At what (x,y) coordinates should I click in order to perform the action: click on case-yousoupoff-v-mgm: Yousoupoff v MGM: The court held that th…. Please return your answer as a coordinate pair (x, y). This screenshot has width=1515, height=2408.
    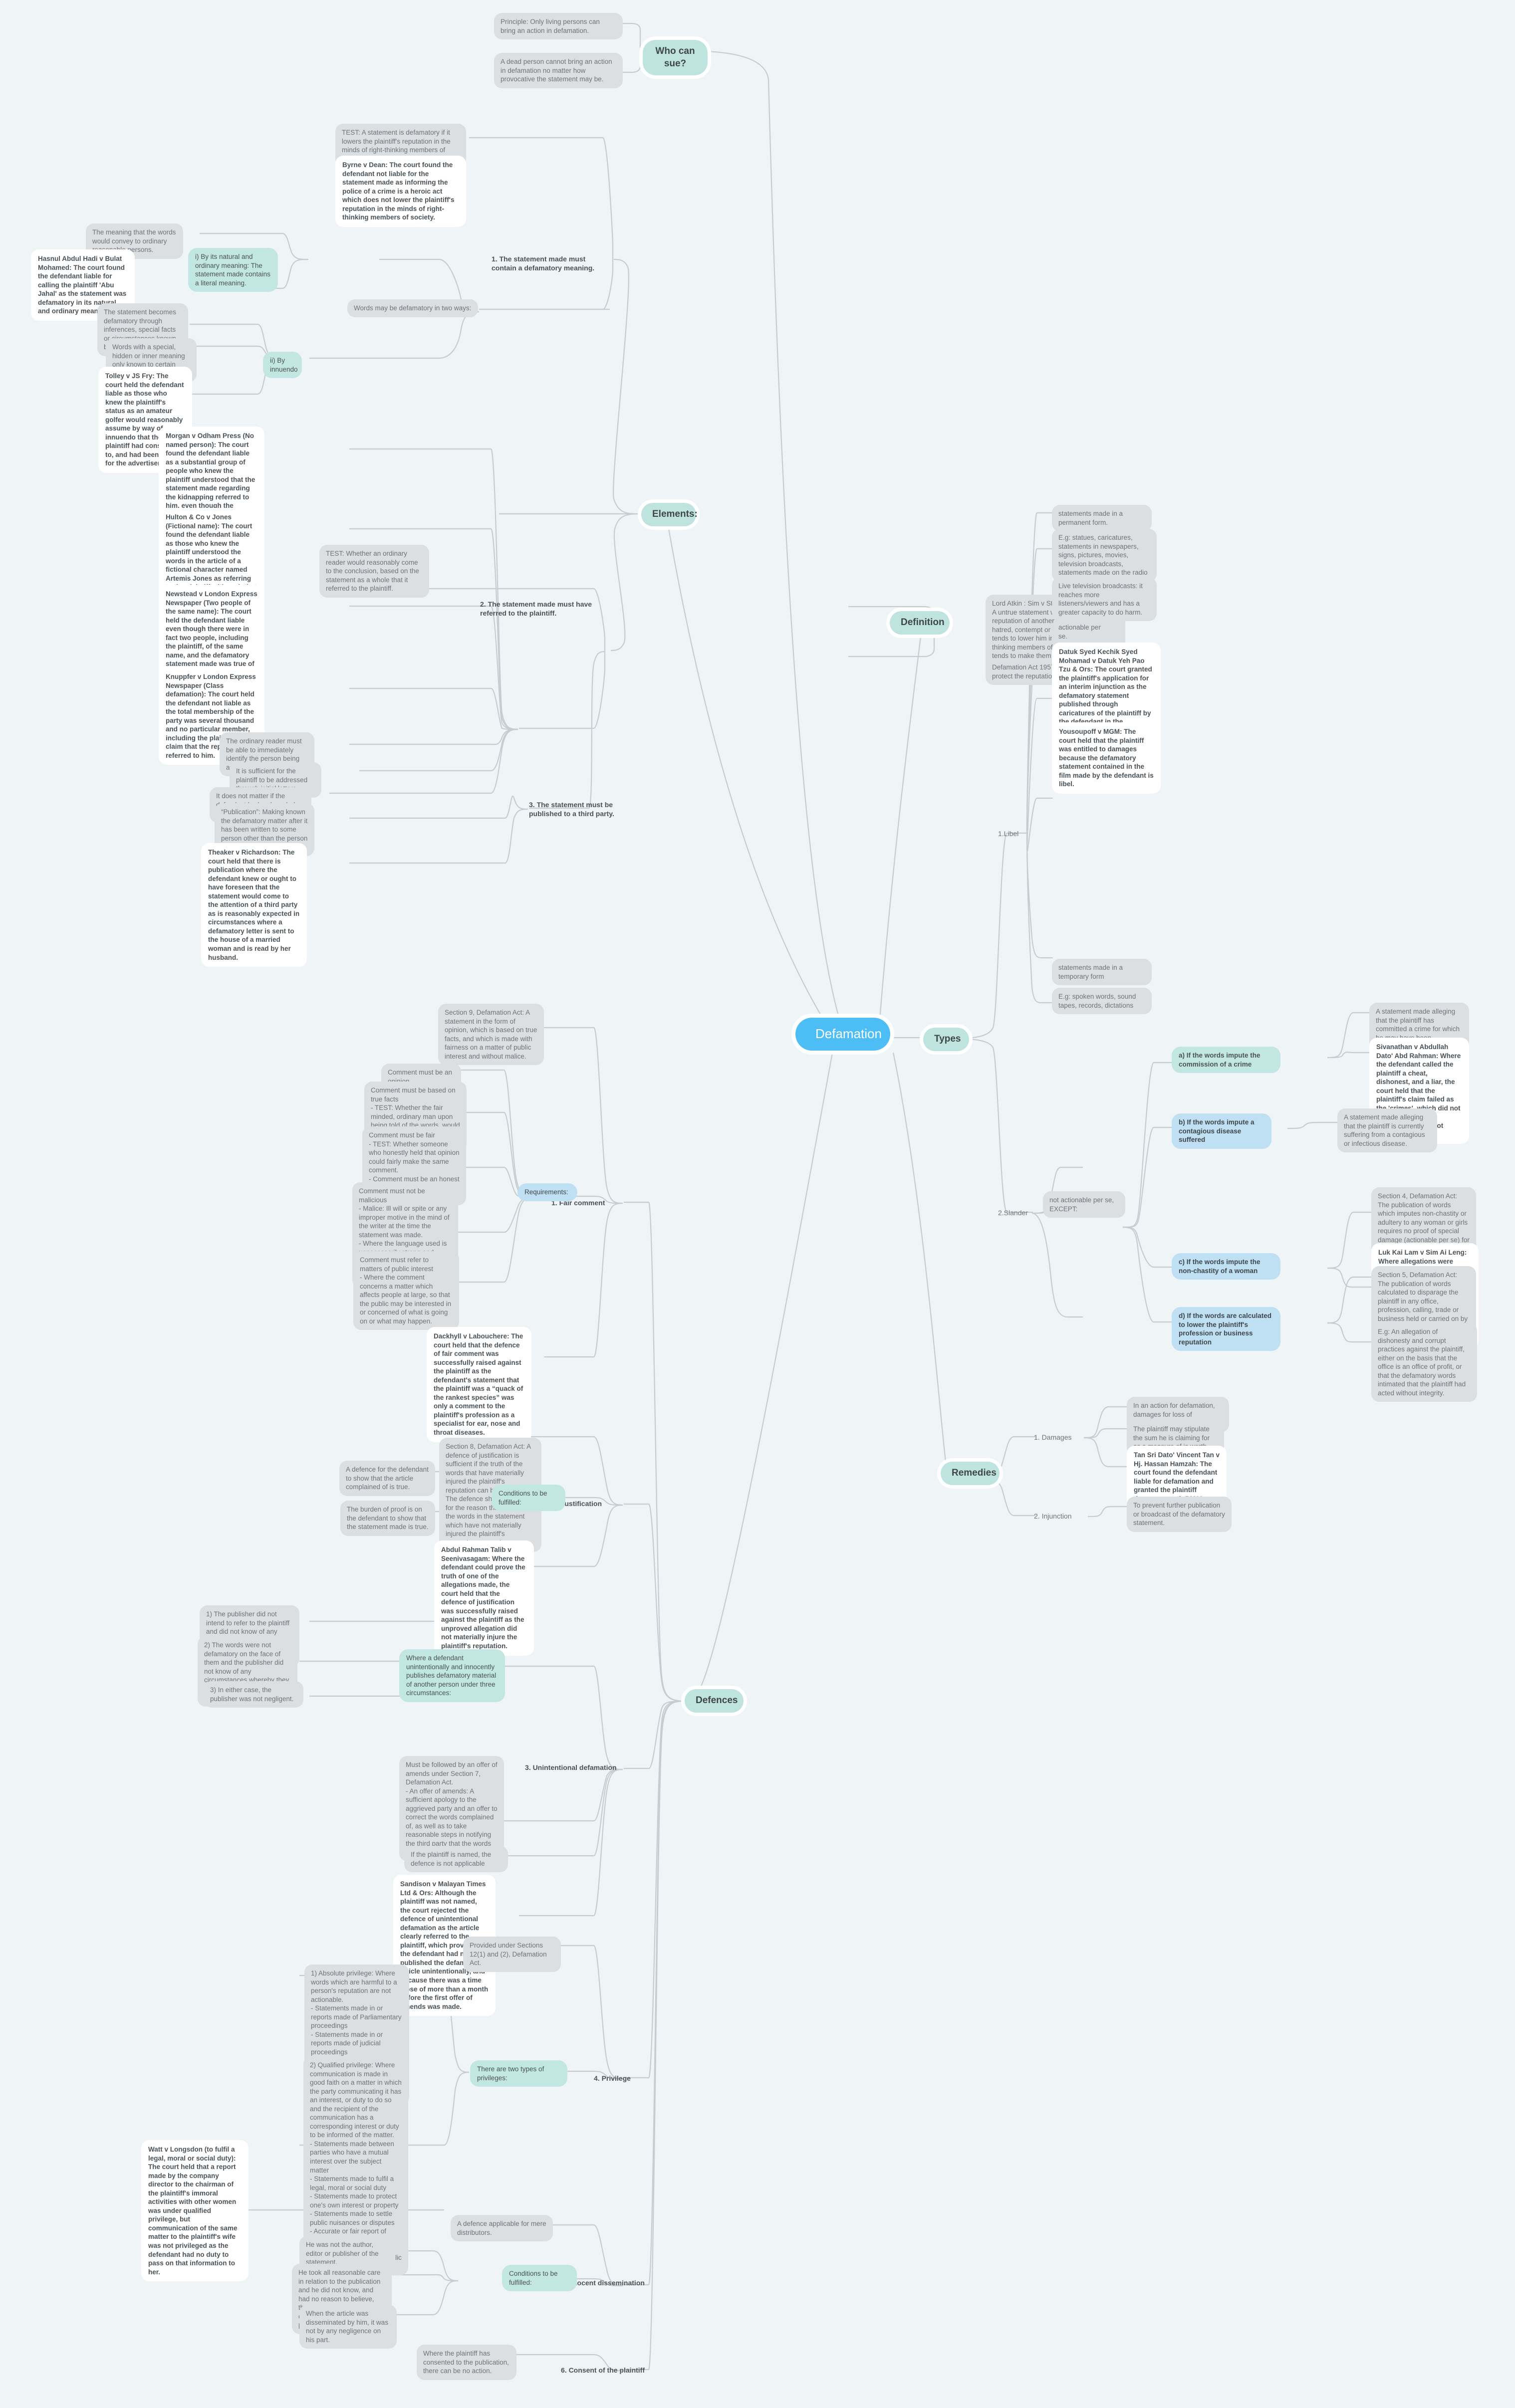
    Looking at the image, I should click on (1107, 758).